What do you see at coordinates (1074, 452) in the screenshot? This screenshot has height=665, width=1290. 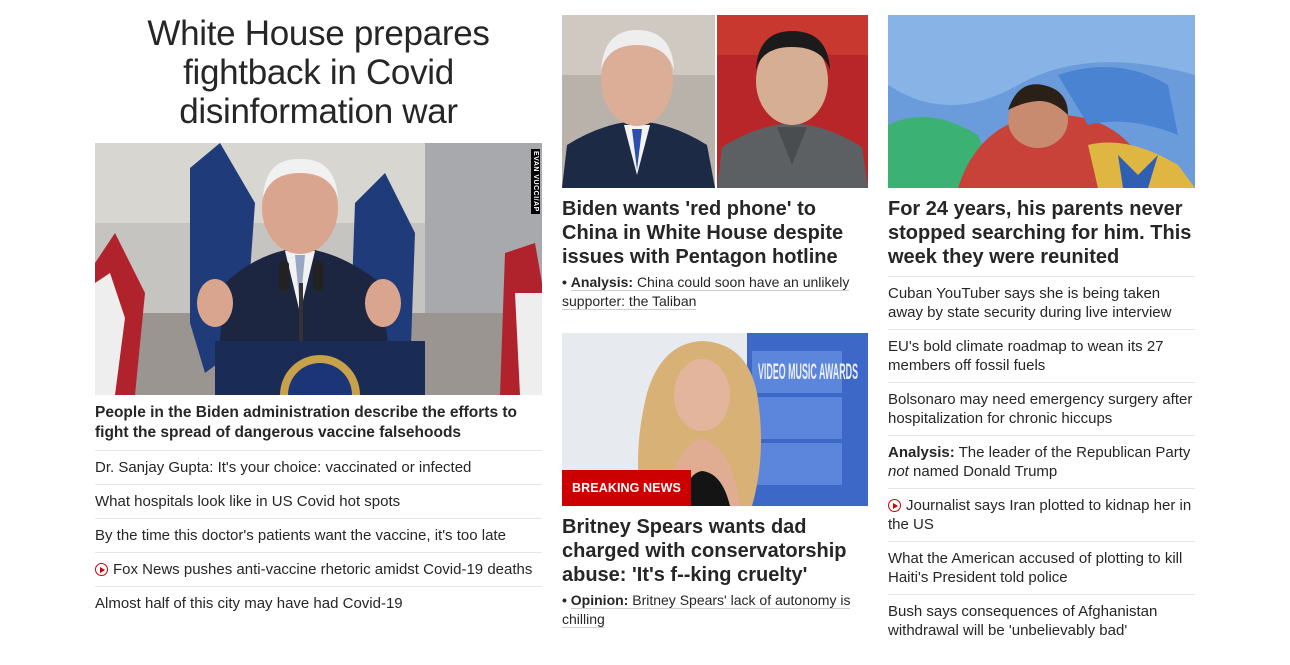 I see `right-story-text: The leader of the Republican Party` at bounding box center [1074, 452].